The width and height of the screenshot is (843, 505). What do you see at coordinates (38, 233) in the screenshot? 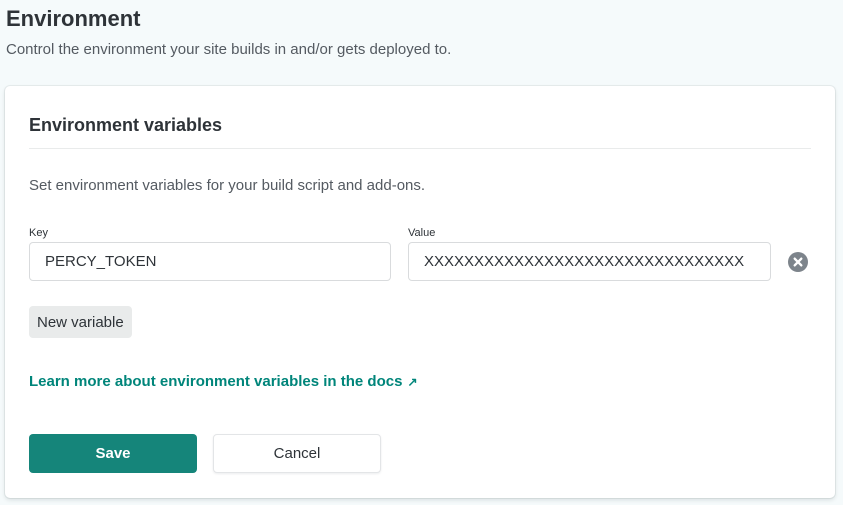
I see `key-label: Key` at bounding box center [38, 233].